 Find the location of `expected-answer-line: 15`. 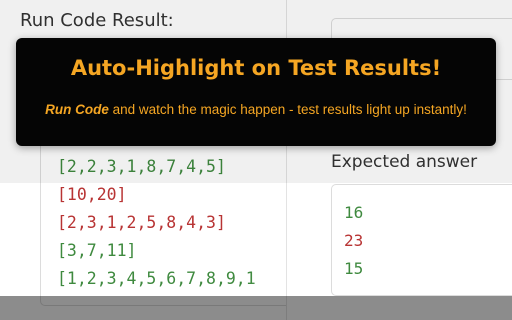

expected-answer-line: 15 is located at coordinates (354, 268).